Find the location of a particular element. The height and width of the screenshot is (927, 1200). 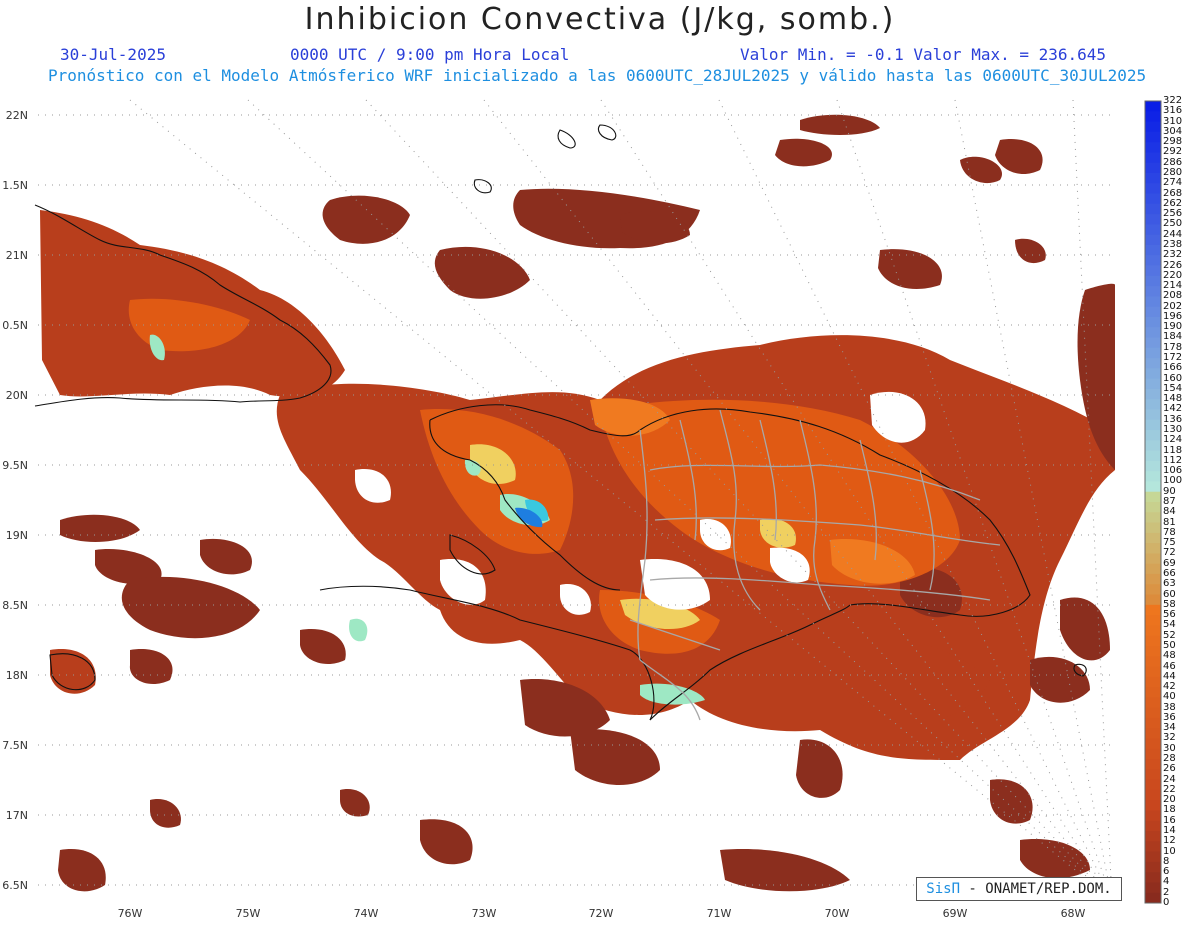

colorbar-label-58: 40 is located at coordinates (1169, 697).